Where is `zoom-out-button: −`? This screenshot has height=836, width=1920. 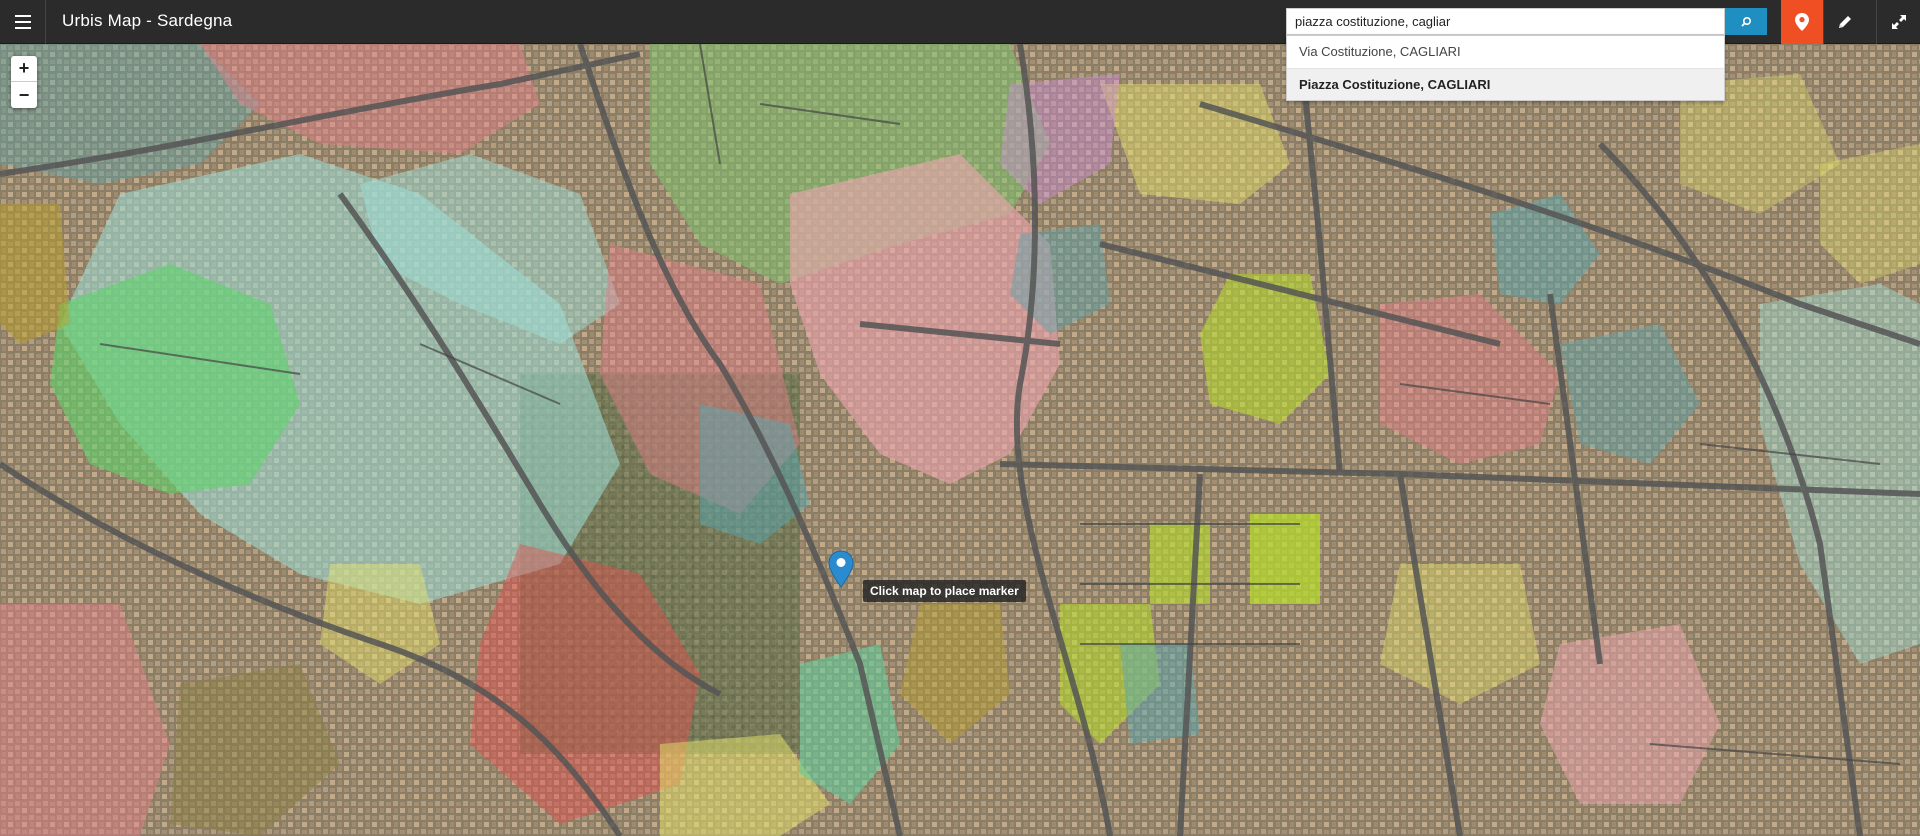 zoom-out-button: − is located at coordinates (24, 95).